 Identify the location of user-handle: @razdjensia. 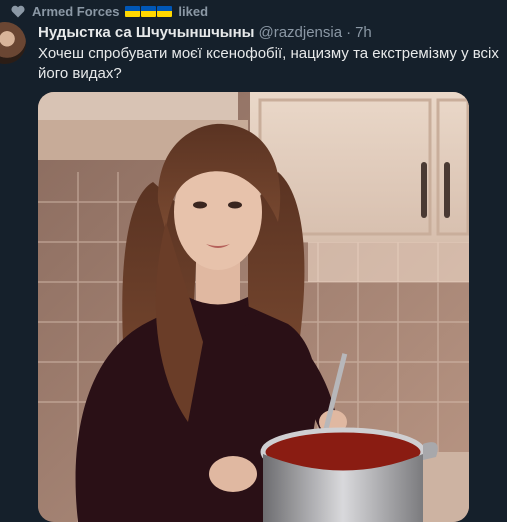
(300, 32).